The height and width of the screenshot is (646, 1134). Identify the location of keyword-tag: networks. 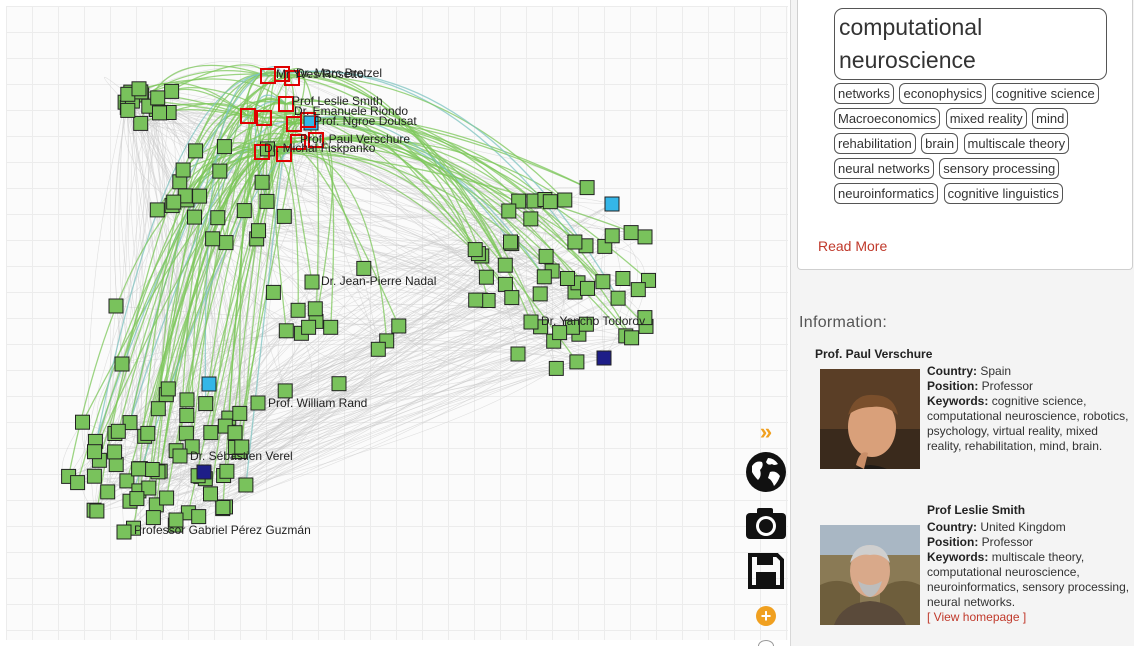
(864, 93).